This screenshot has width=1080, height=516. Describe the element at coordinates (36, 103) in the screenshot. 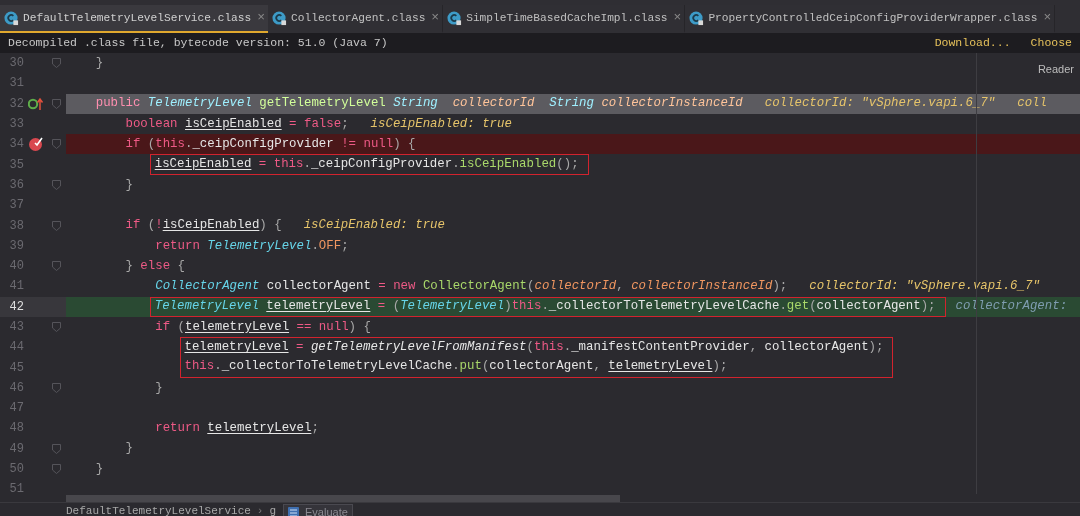

I see `override-icon` at that location.